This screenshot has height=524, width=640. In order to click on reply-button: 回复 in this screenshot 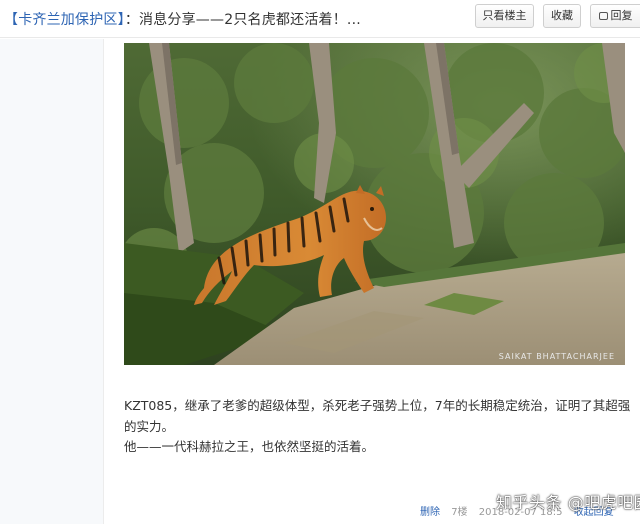, I will do `click(615, 16)`.